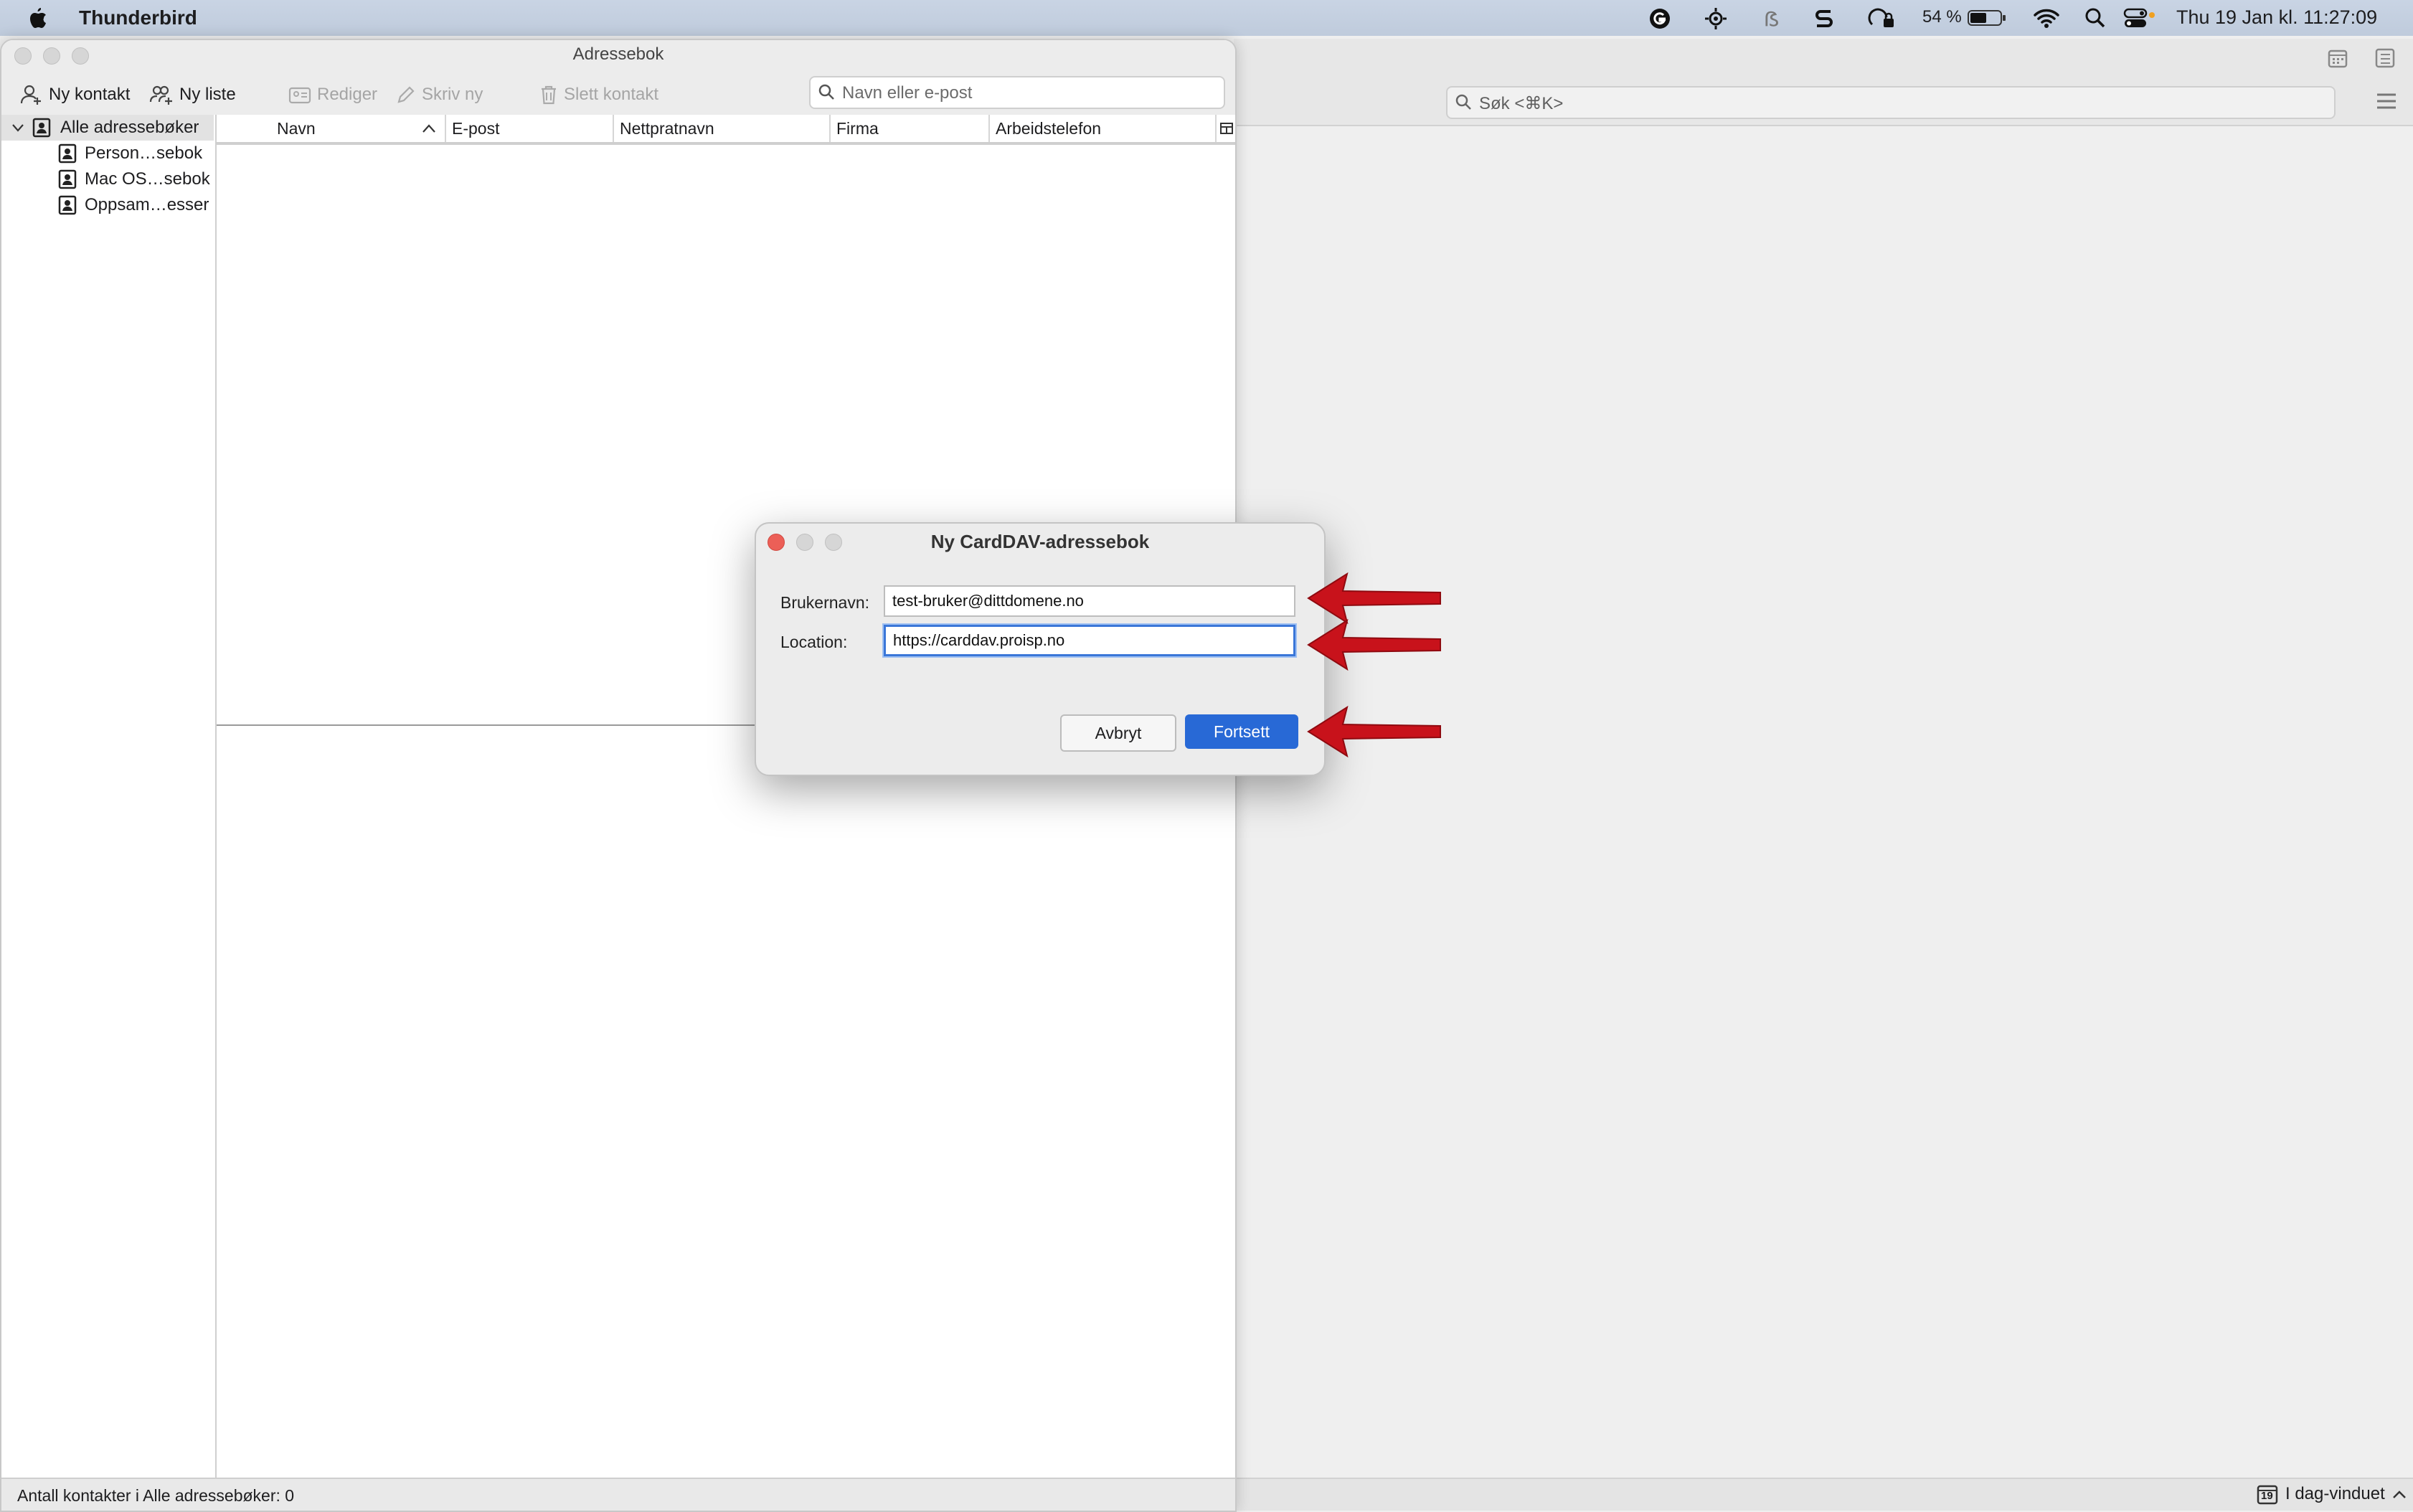 This screenshot has width=2413, height=1512. I want to click on tree-item-label: Oppsam…esser, so click(147, 204).